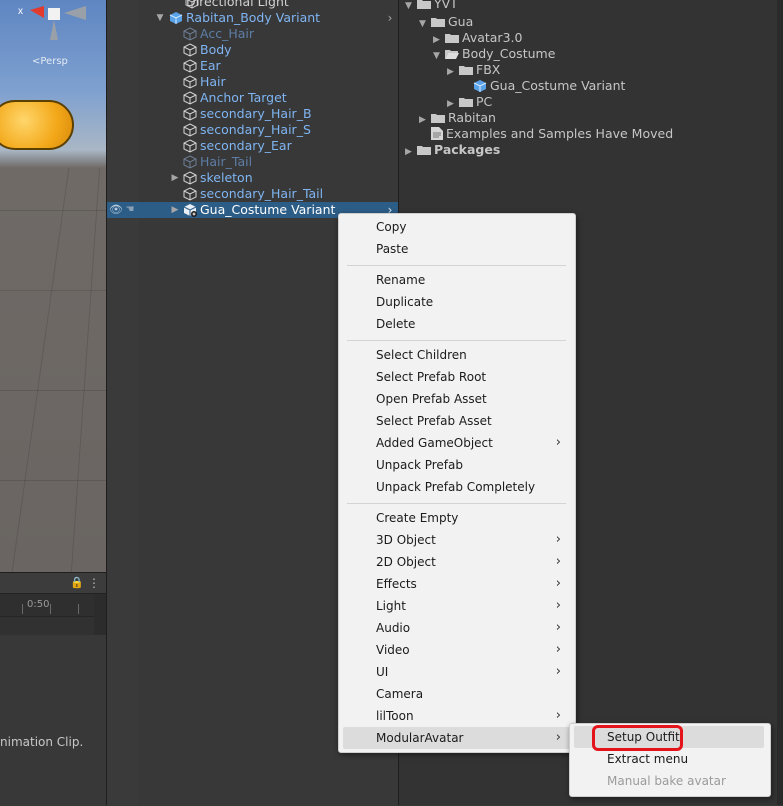 The width and height of the screenshot is (783, 806). I want to click on project-row: ▶ FBX, so click(473, 70).